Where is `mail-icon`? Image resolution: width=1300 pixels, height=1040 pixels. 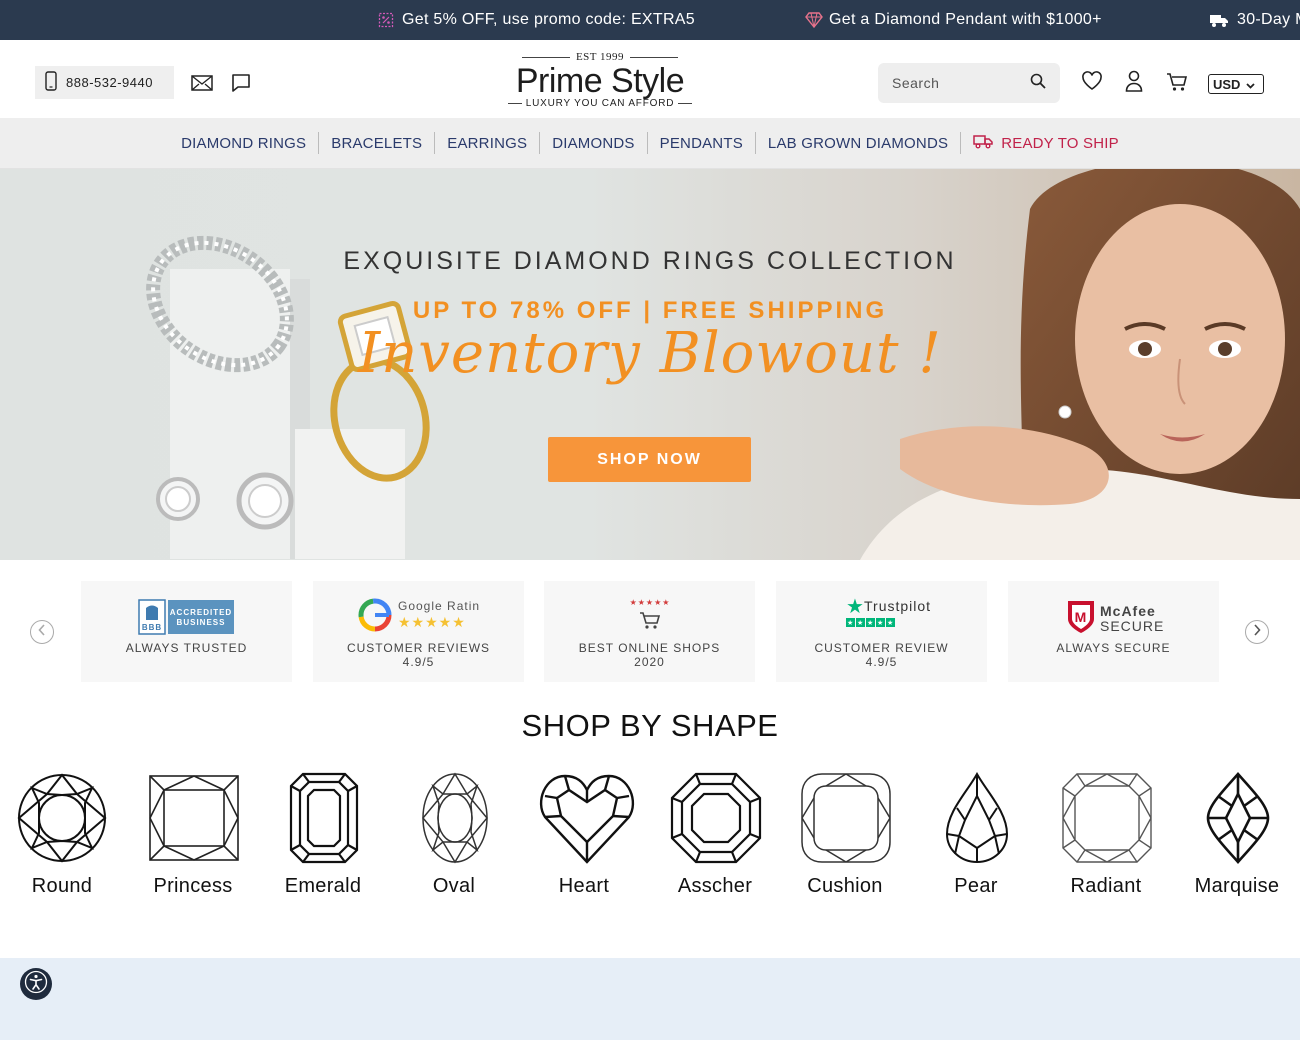 mail-icon is located at coordinates (202, 83).